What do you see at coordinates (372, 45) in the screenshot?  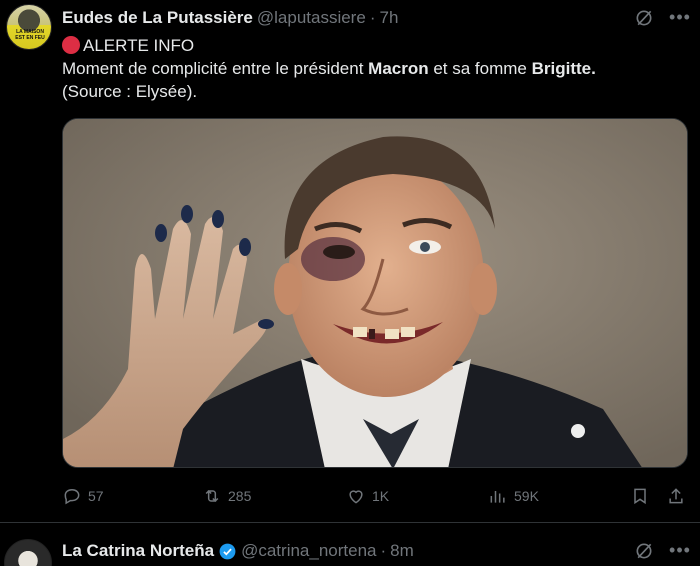 I see `alert-line: ALERTE INFO` at bounding box center [372, 45].